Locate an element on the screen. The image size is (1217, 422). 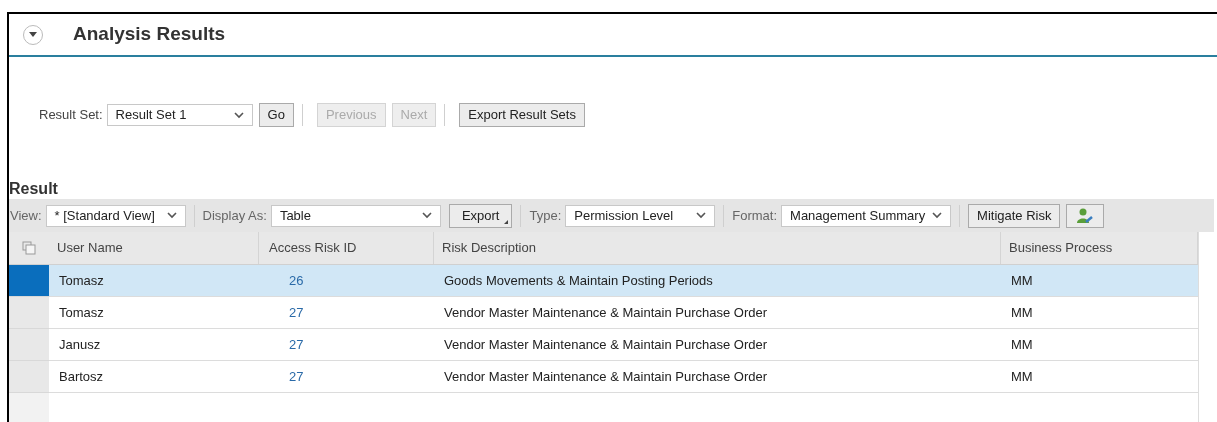
column-header: Access Risk ID is located at coordinates (313, 248).